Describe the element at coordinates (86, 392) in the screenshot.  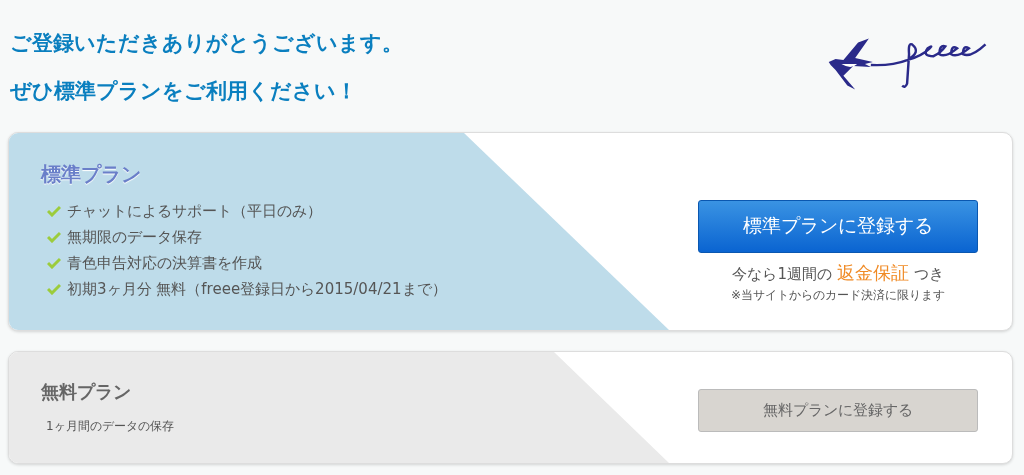
I see `plan-title: 無料プラン` at that location.